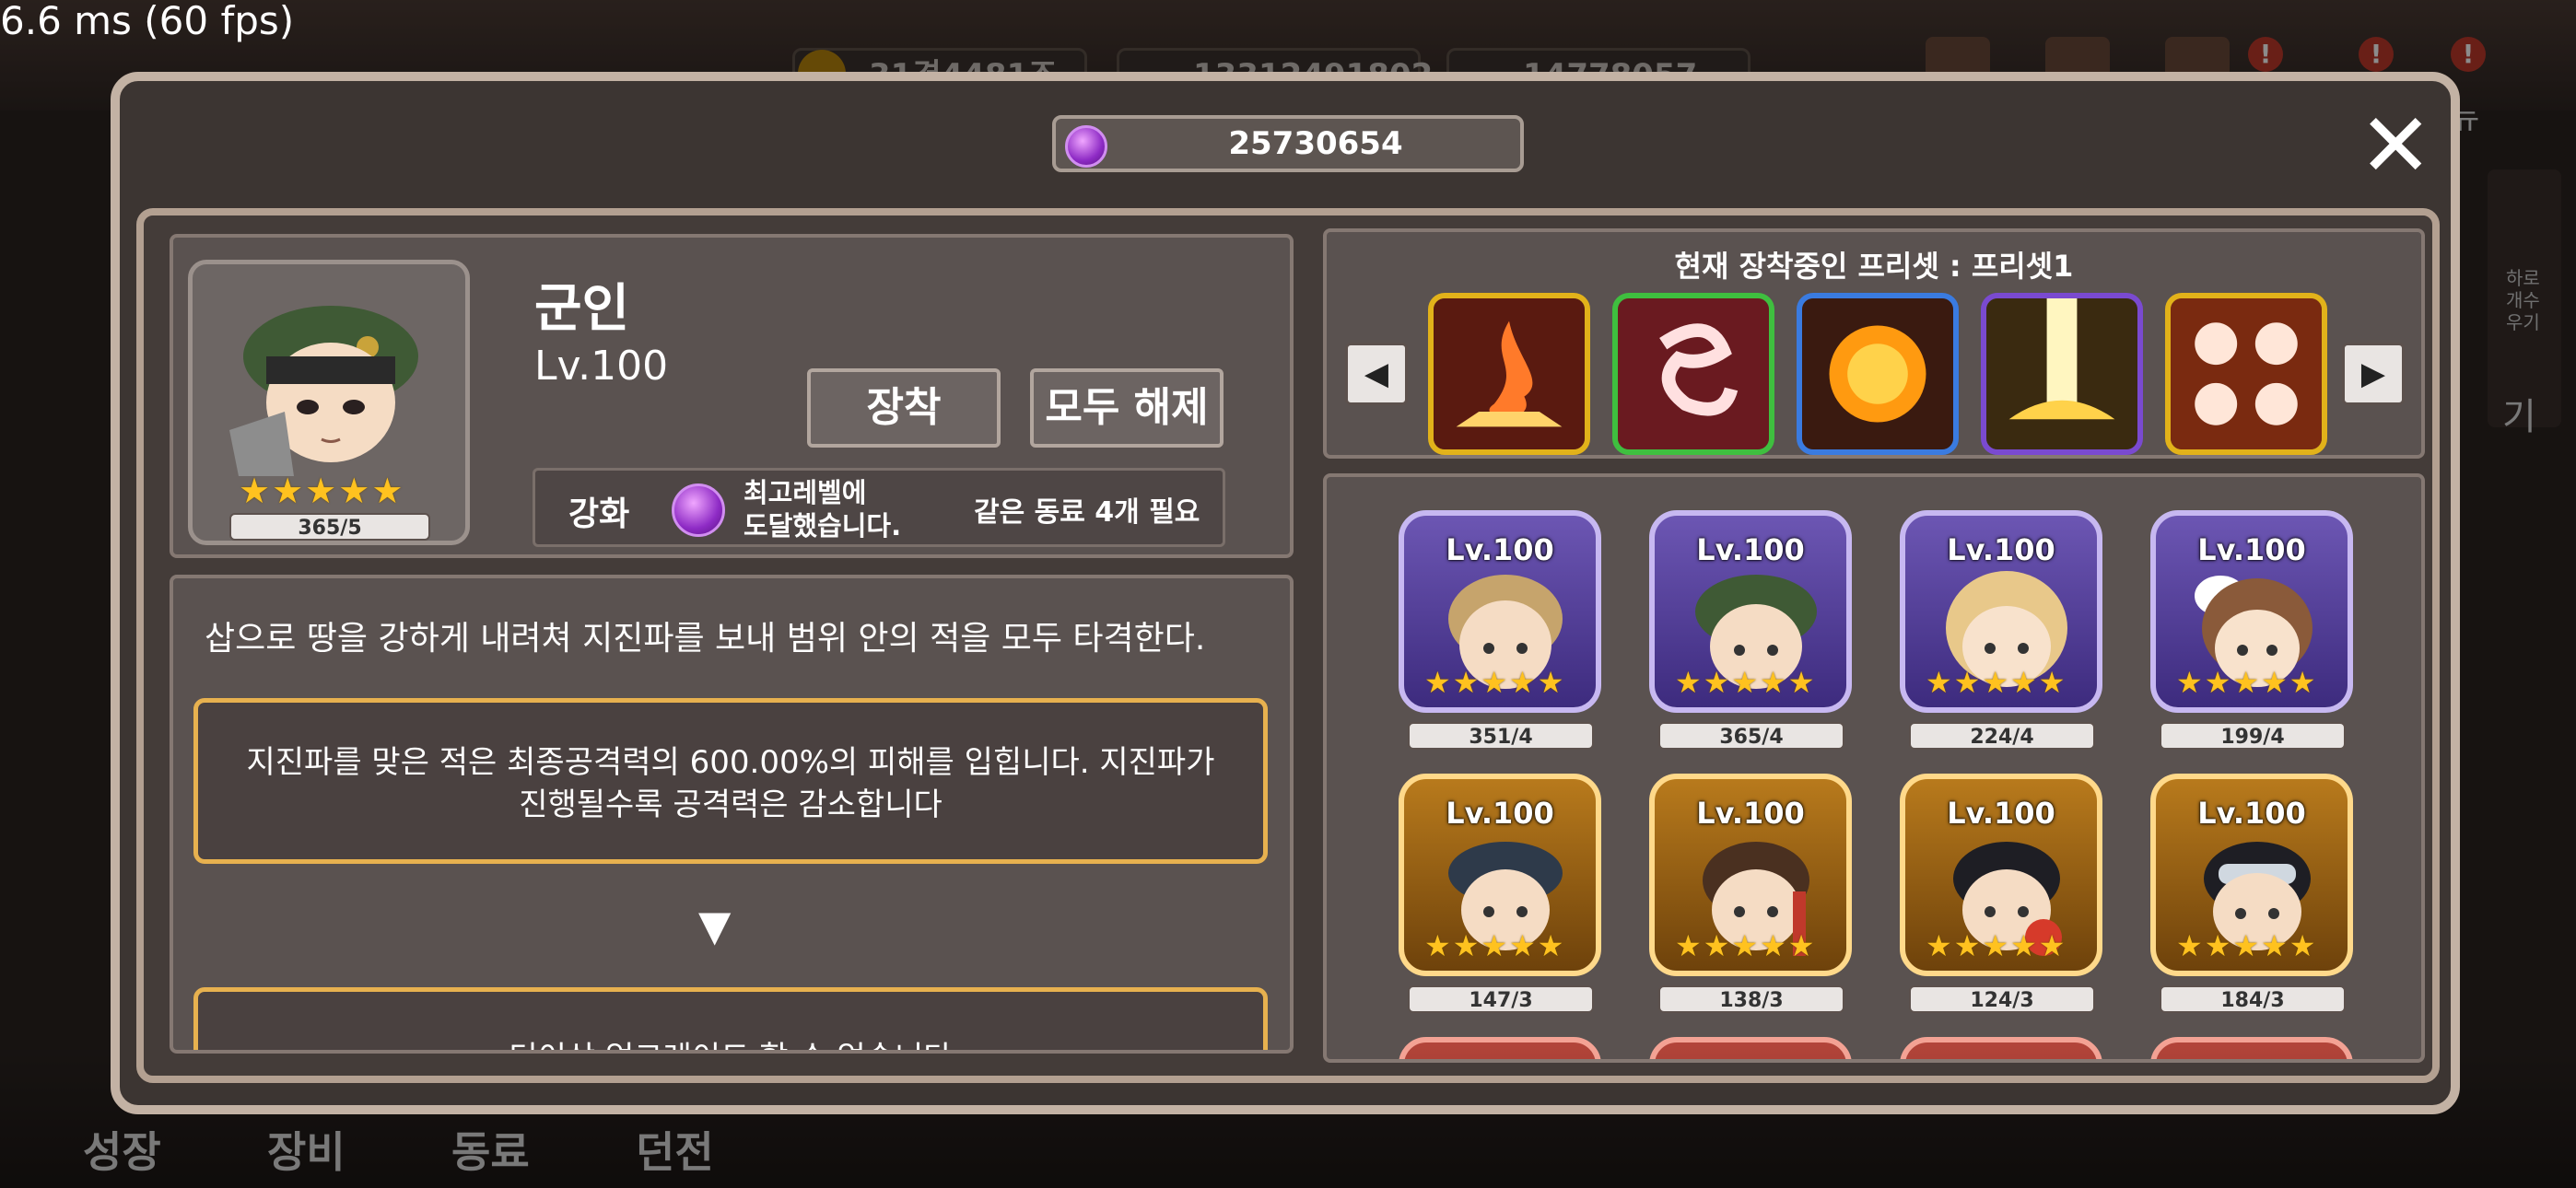 The width and height of the screenshot is (2576, 1188). Describe the element at coordinates (321, 491) in the screenshot. I see `character-star-rating: ★ ★ ★ ★ ★` at that location.